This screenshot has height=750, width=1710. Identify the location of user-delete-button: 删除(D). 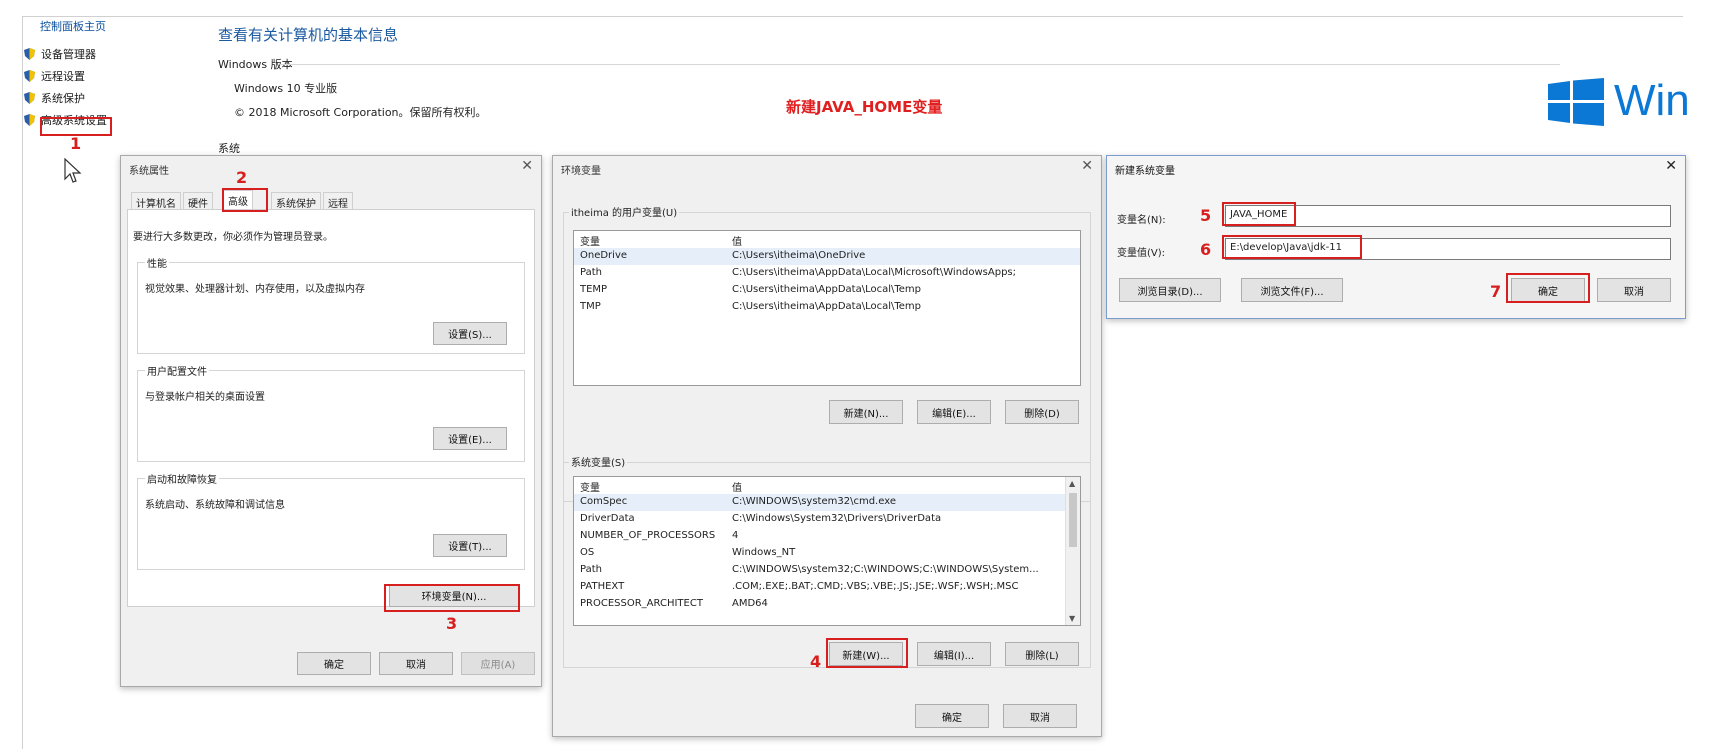
(1042, 412).